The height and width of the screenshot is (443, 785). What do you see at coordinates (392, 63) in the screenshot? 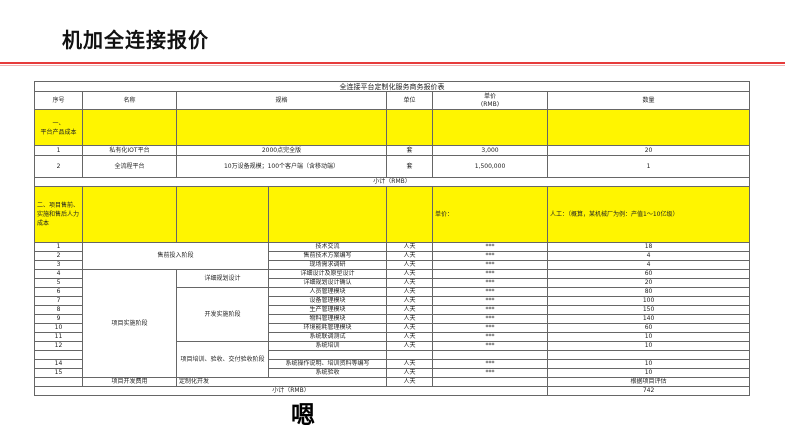
I see `header-rule` at bounding box center [392, 63].